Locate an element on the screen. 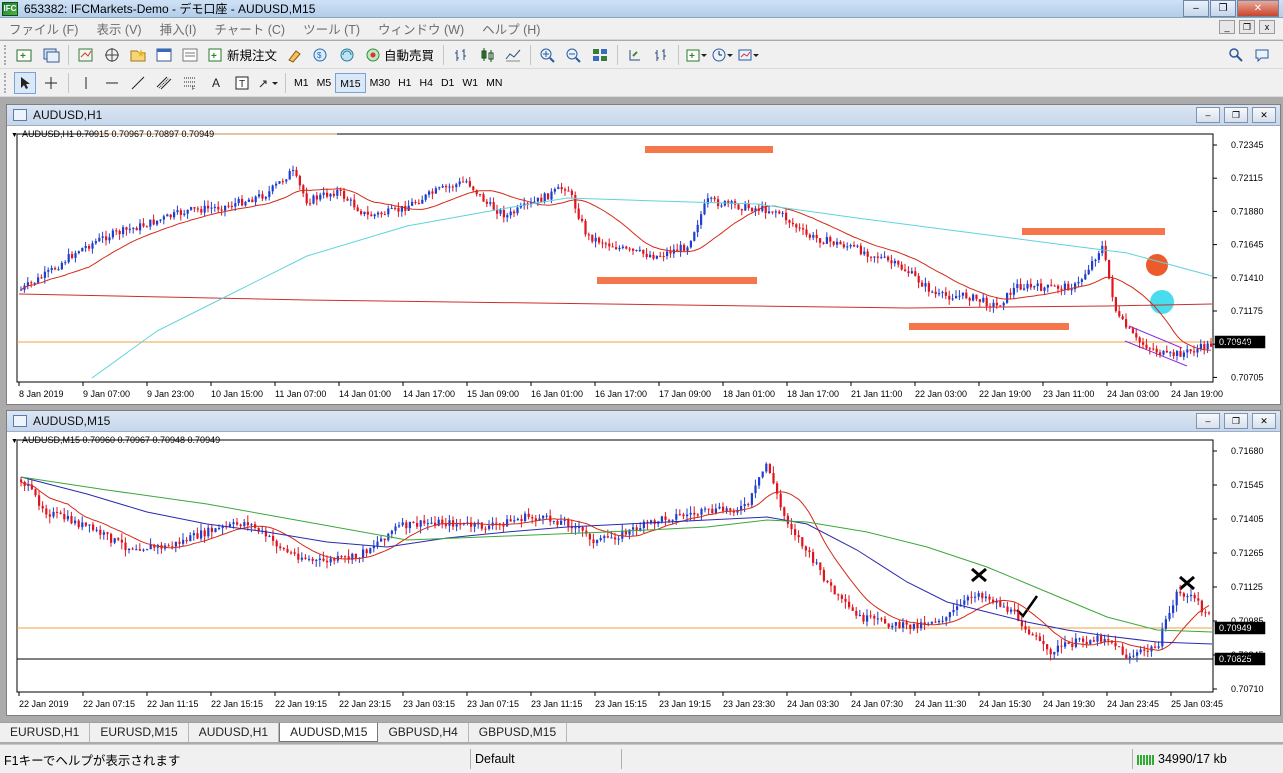 Image resolution: width=1283 pixels, height=773 pixels. timeframe-w1: W1 is located at coordinates (470, 83).